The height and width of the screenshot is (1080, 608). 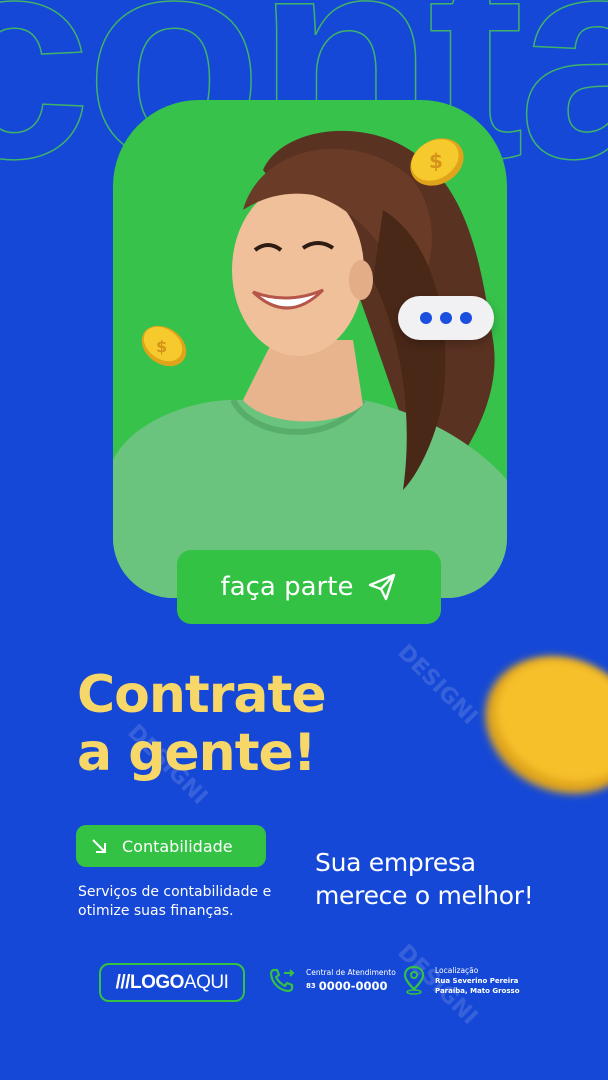 I want to click on address-line-1: Rua Severino Pereira, so click(x=477, y=981).